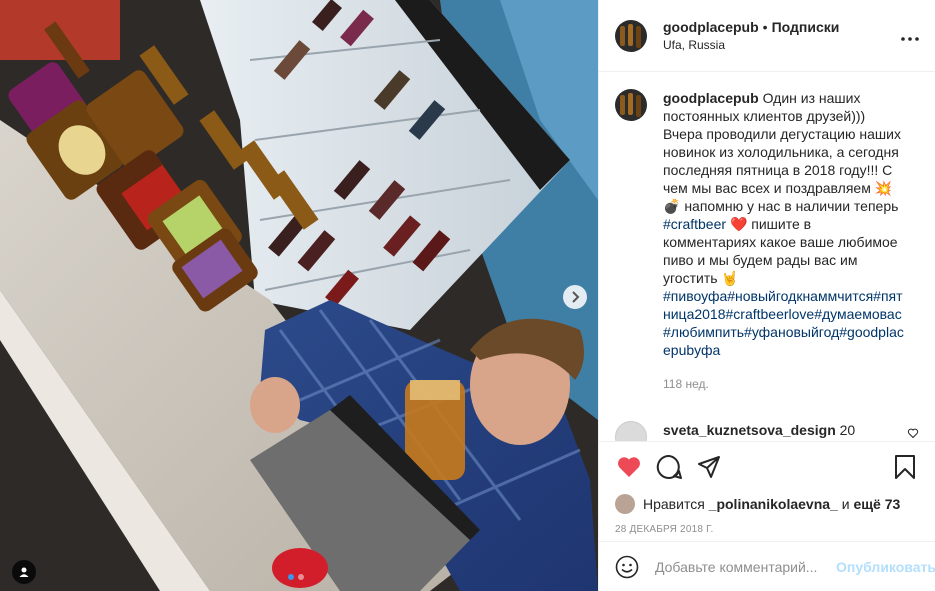  Describe the element at coordinates (711, 98) in the screenshot. I see `caption-username: goodplacepub` at that location.